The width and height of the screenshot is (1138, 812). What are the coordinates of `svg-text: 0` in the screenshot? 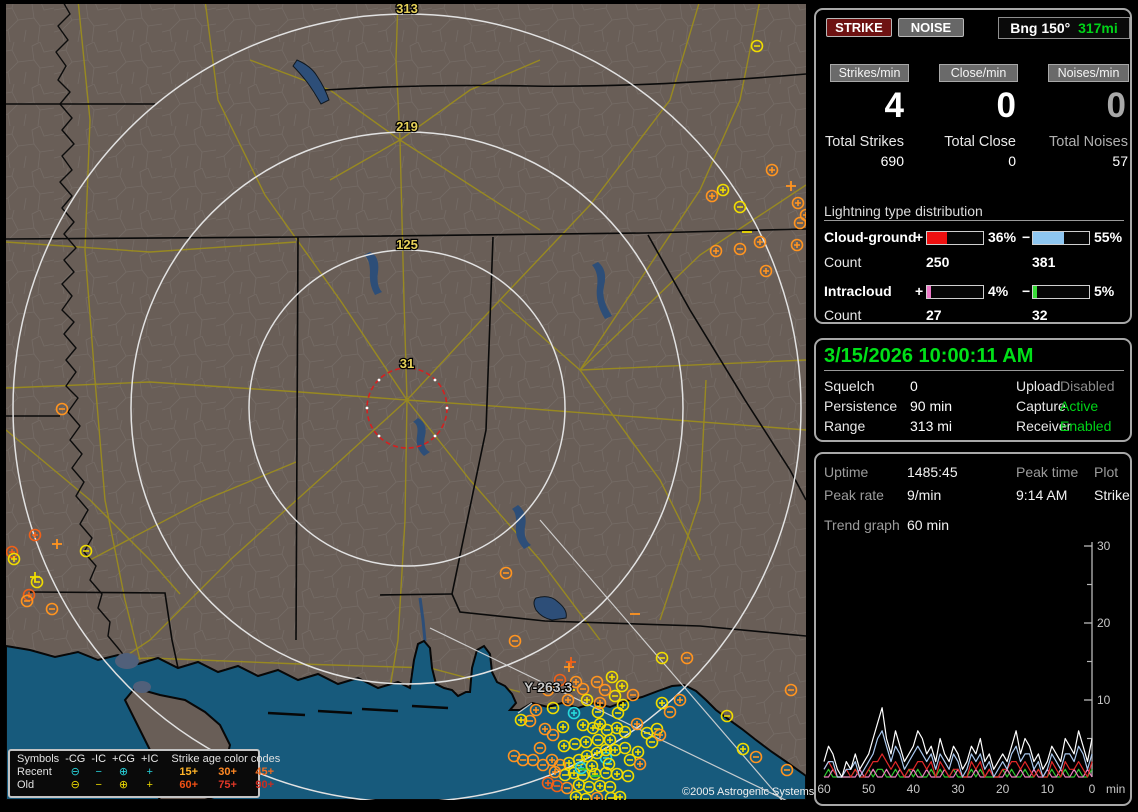 It's located at (1092, 789).